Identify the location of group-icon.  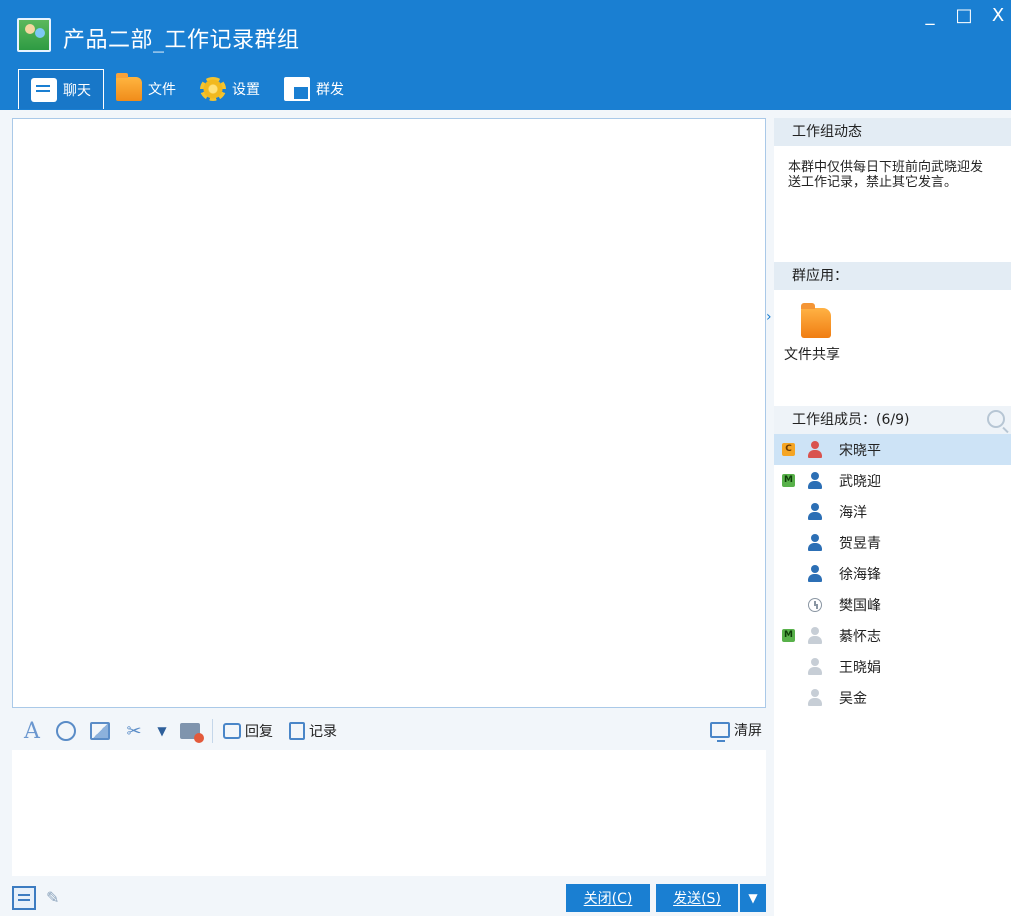
(34, 35).